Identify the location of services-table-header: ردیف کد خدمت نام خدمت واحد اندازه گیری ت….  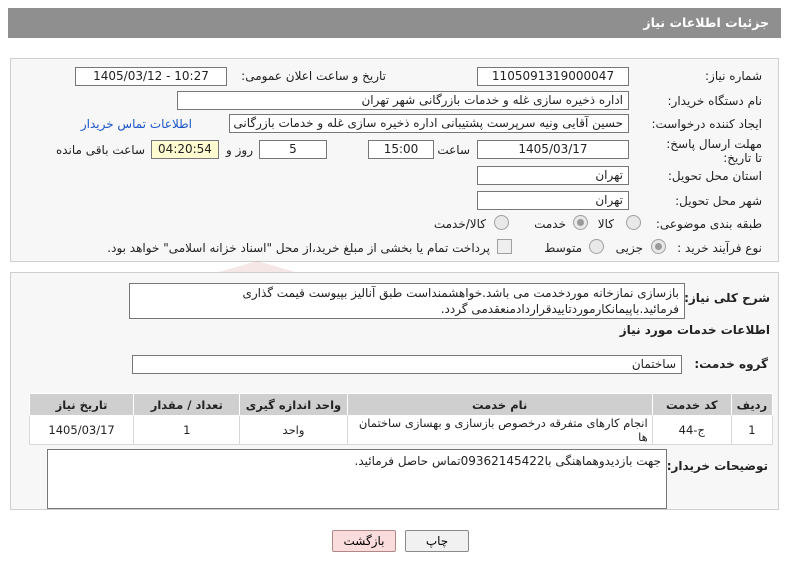
(401, 404).